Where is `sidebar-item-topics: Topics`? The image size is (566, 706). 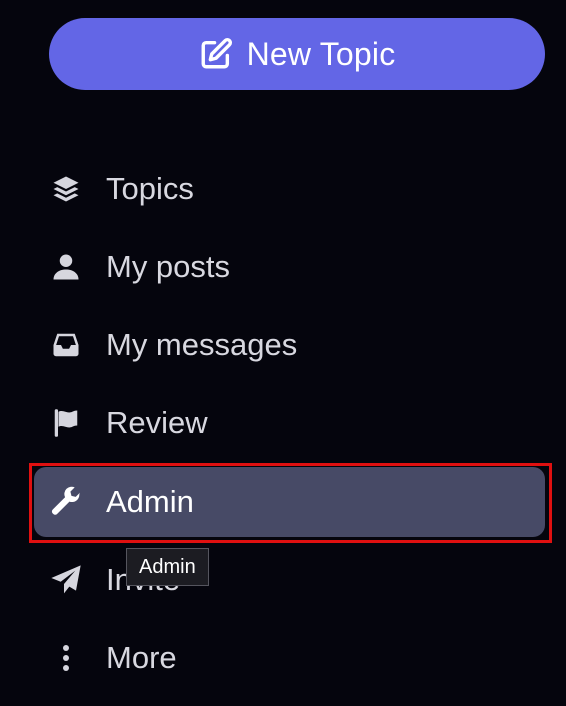
sidebar-item-topics: Topics is located at coordinates (289, 189).